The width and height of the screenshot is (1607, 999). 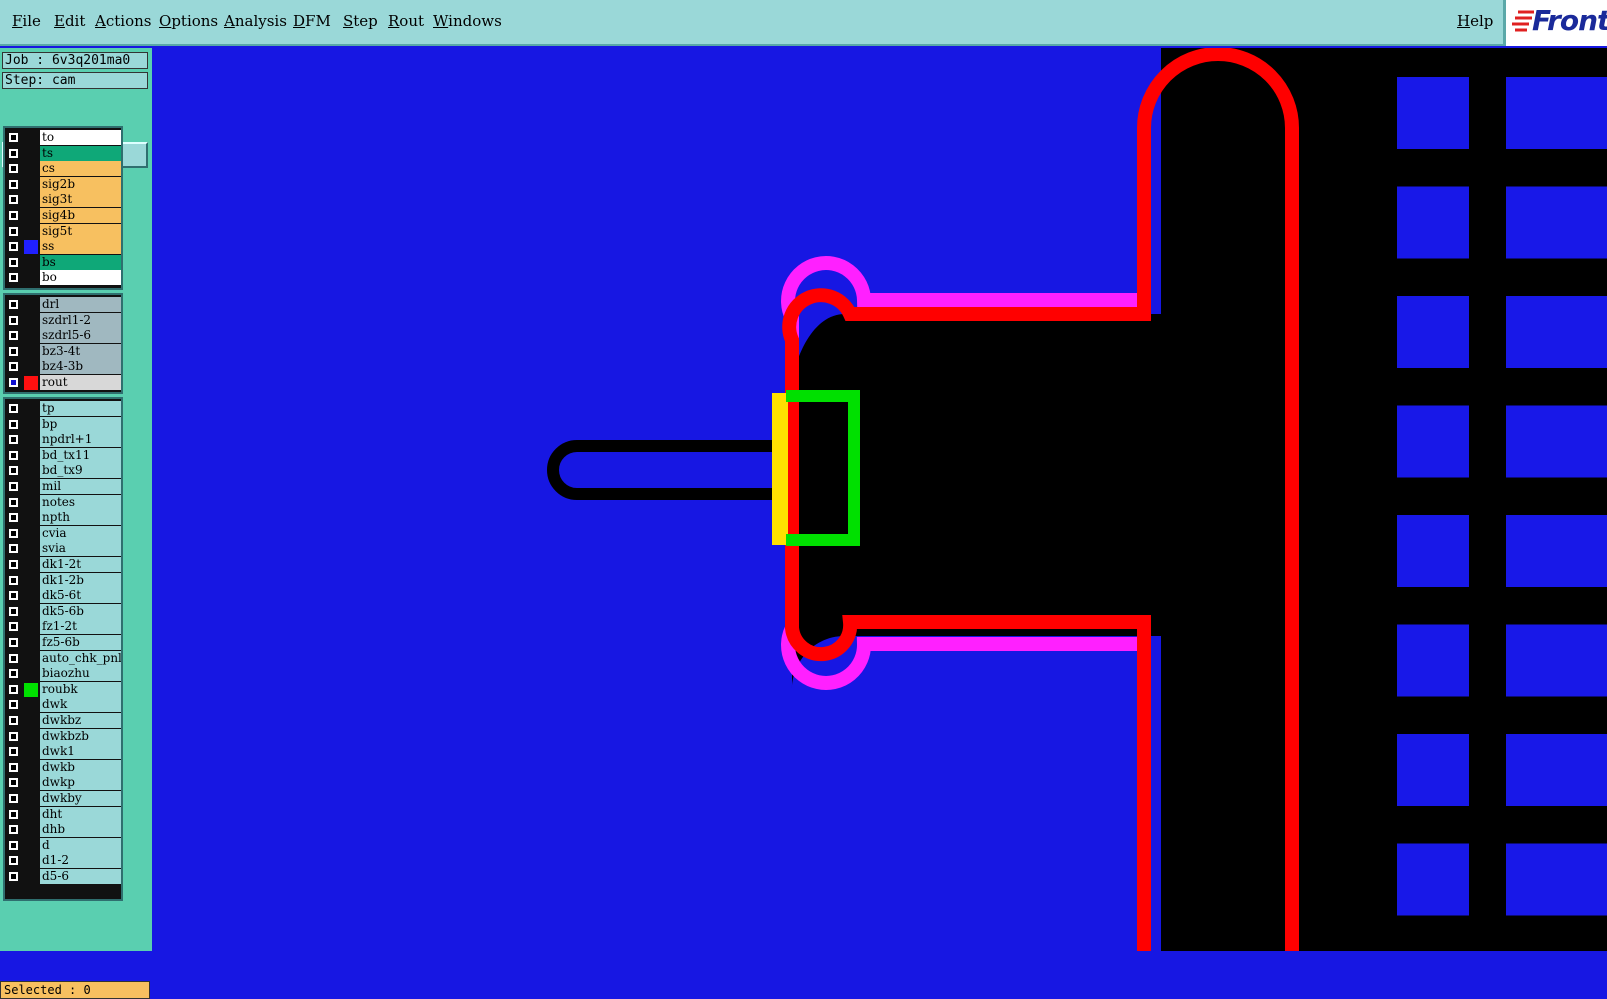 What do you see at coordinates (80, 642) in the screenshot?
I see `layer-name: fz5-6b` at bounding box center [80, 642].